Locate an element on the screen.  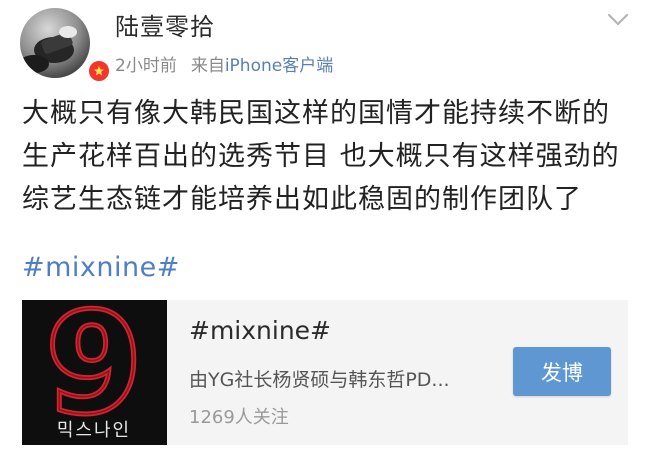
post-to-topic-button: 发博 is located at coordinates (562, 371).